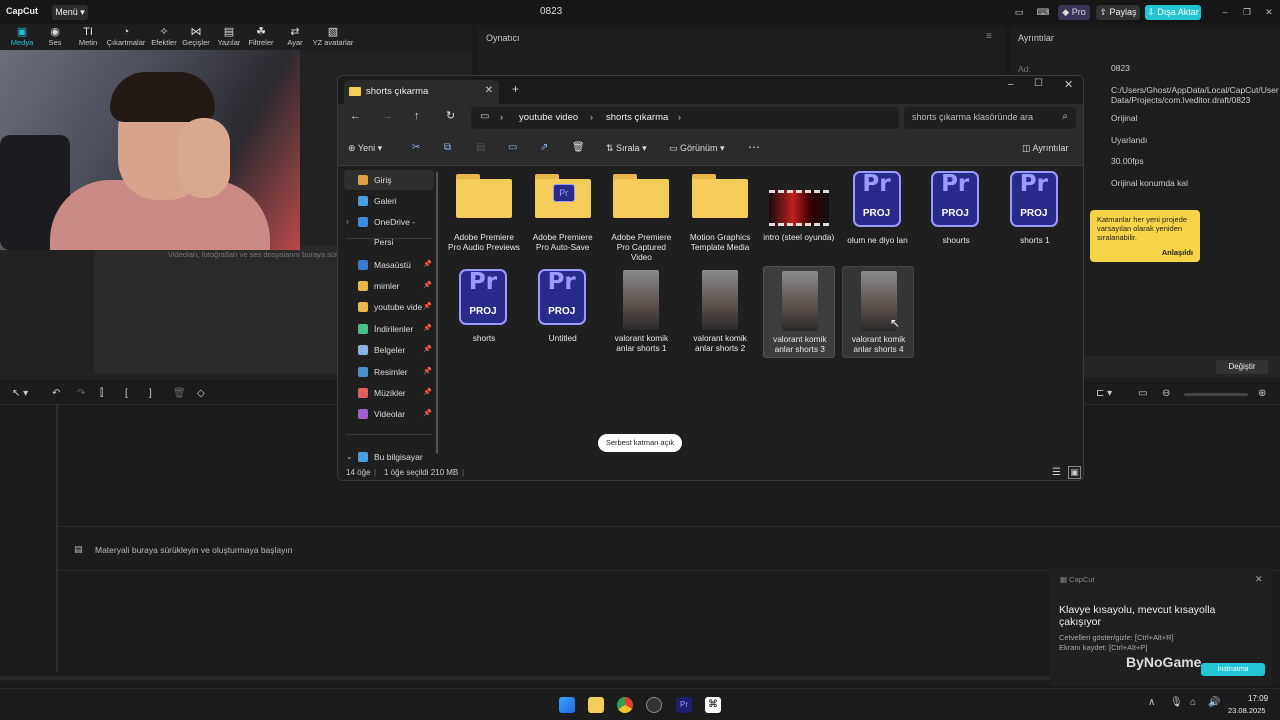  Describe the element at coordinates (563, 214) in the screenshot. I see `folder-item: Pr Adobe Premiere Pro Auto-Save` at that location.